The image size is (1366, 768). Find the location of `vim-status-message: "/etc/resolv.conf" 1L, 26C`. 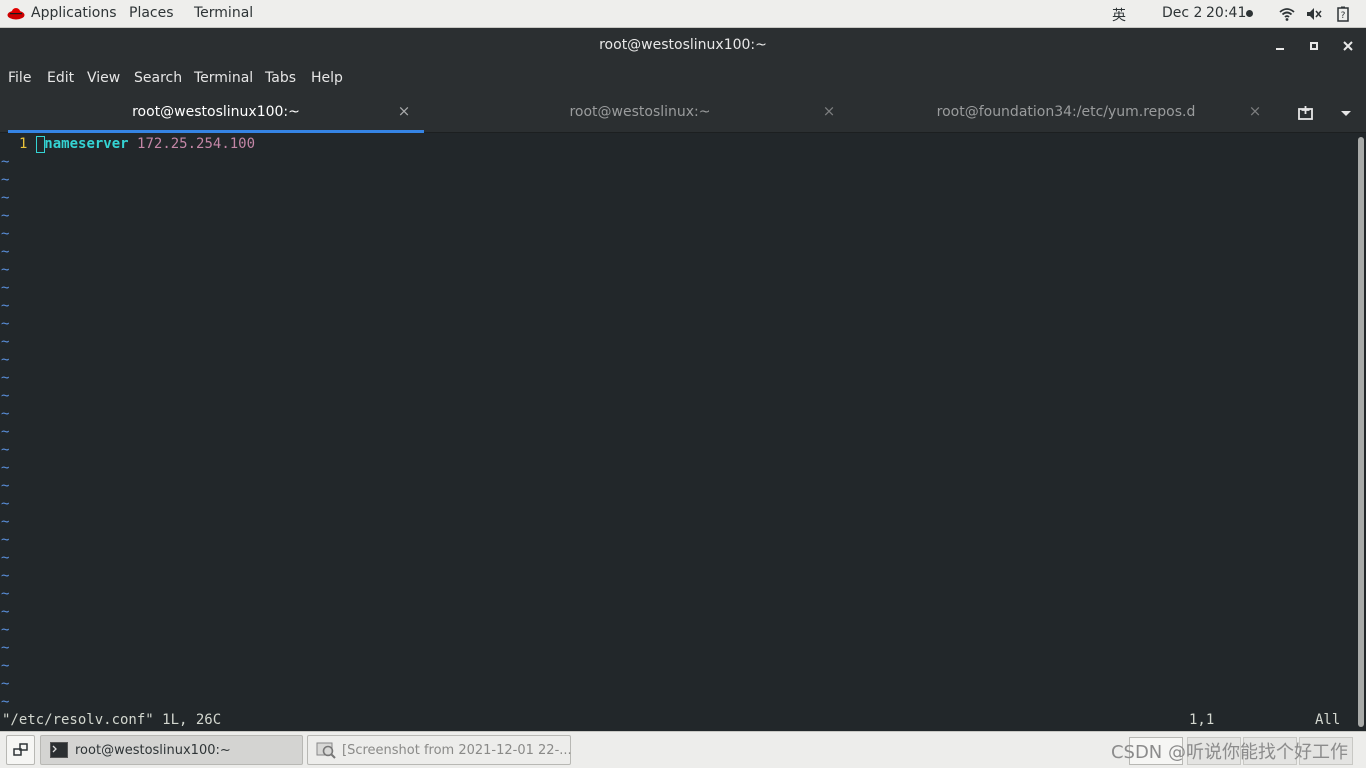

vim-status-message: "/etc/resolv.conf" 1L, 26C is located at coordinates (112, 720).